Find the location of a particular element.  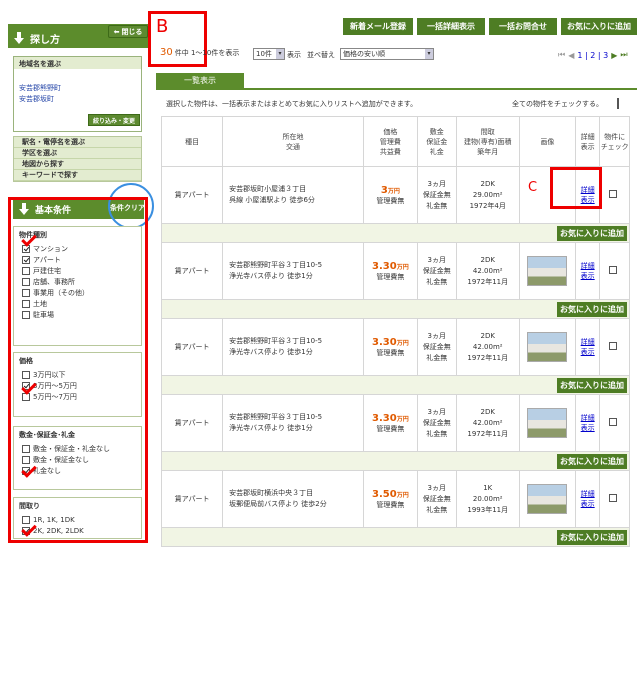

result-count: 30 件中 1〜10件を表示 is located at coordinates (199, 52).